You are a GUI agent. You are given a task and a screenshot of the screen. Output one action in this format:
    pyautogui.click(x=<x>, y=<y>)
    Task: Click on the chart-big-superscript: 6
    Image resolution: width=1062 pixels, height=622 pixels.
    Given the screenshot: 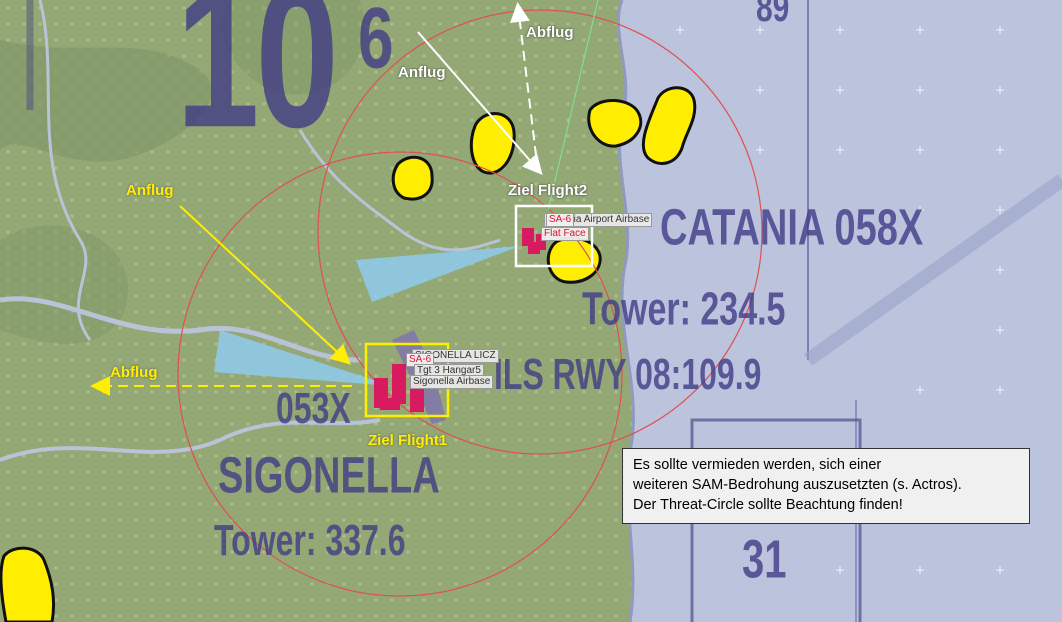 What is the action you would take?
    pyautogui.click(x=376, y=43)
    